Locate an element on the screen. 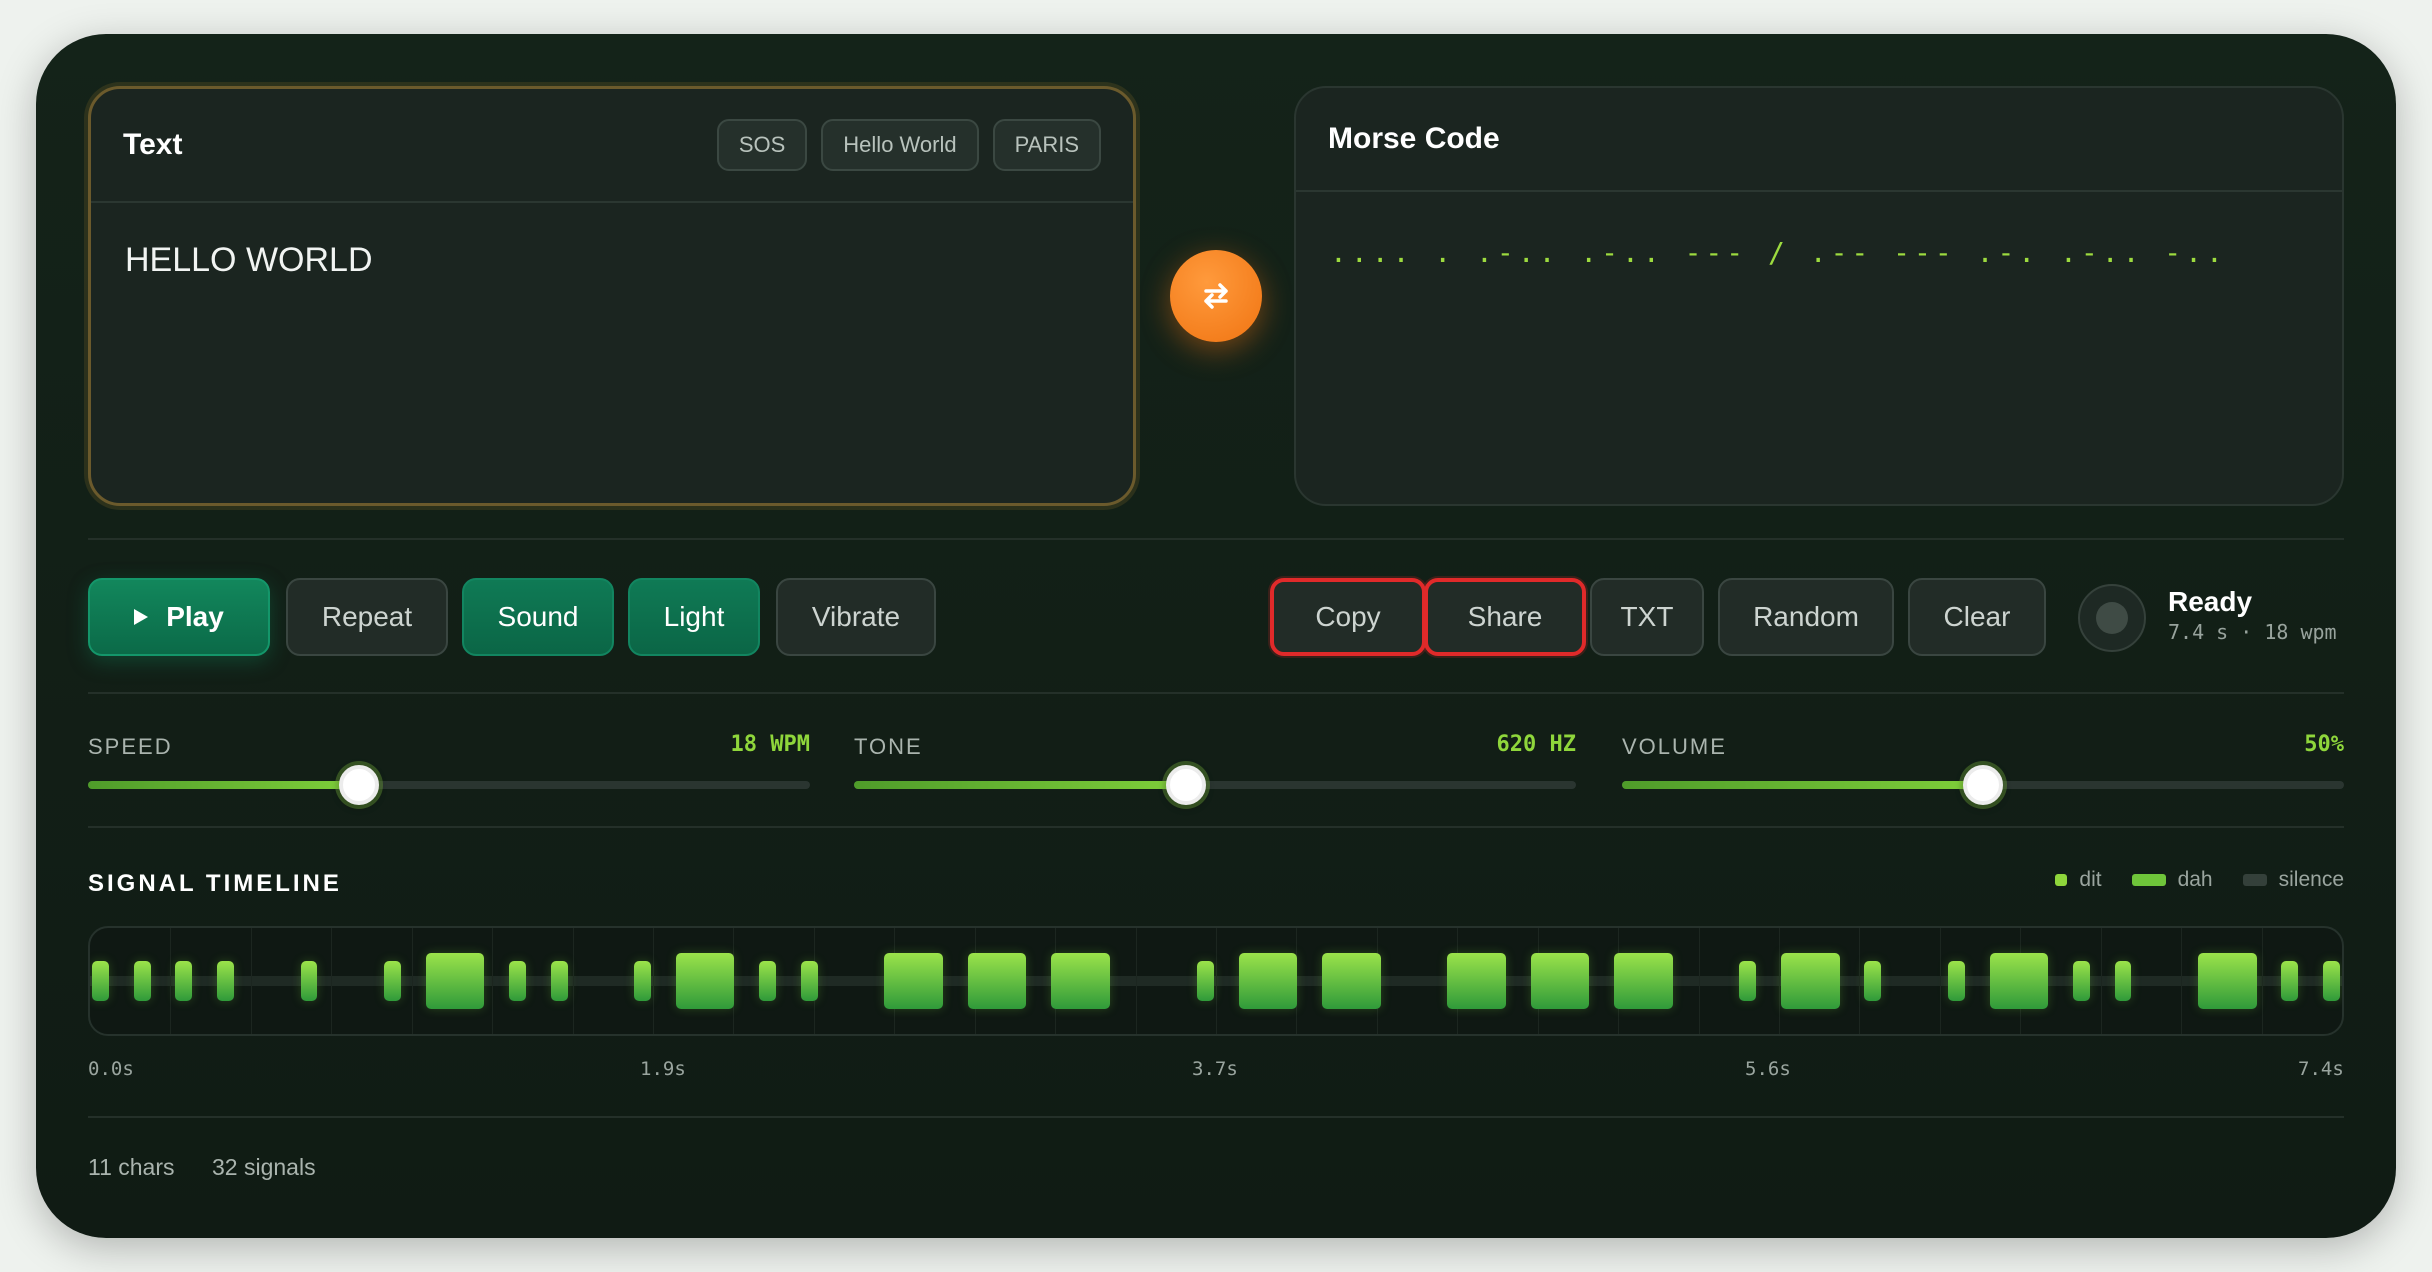 The width and height of the screenshot is (2432, 1272). preset-group: SOS Hello World PARIS is located at coordinates (908, 145).